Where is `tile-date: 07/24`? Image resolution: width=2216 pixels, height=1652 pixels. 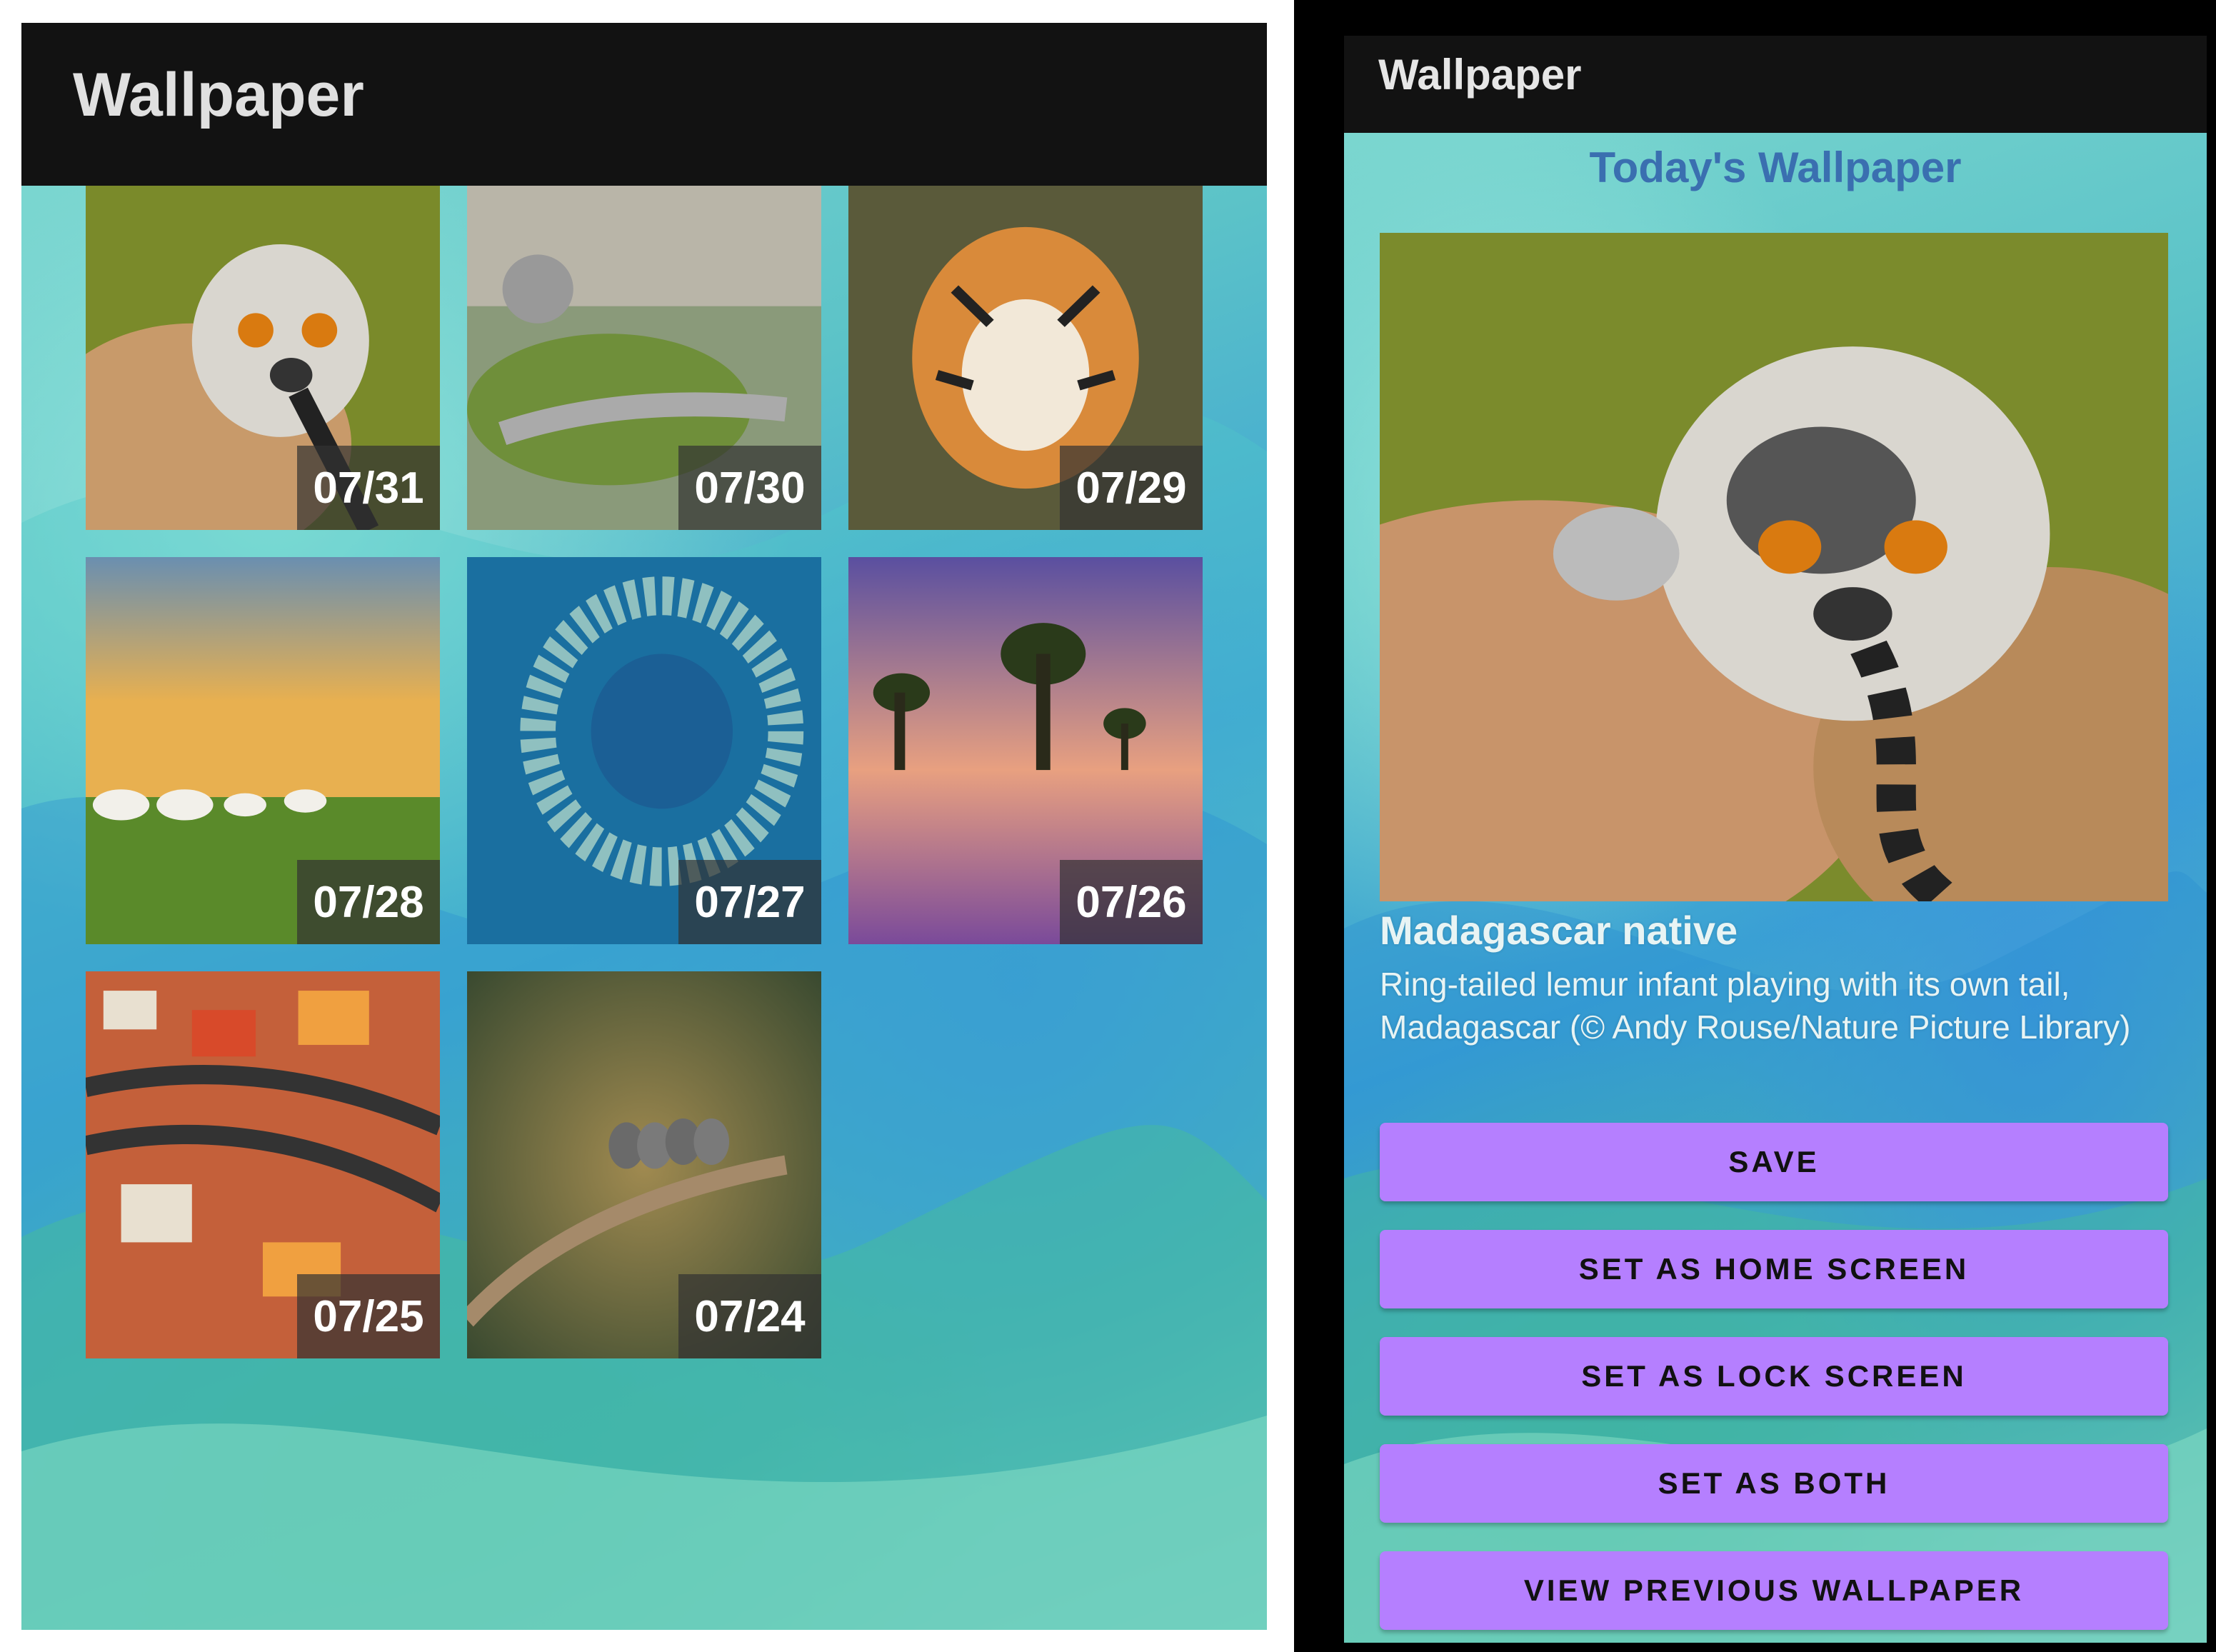 tile-date: 07/24 is located at coordinates (749, 1316).